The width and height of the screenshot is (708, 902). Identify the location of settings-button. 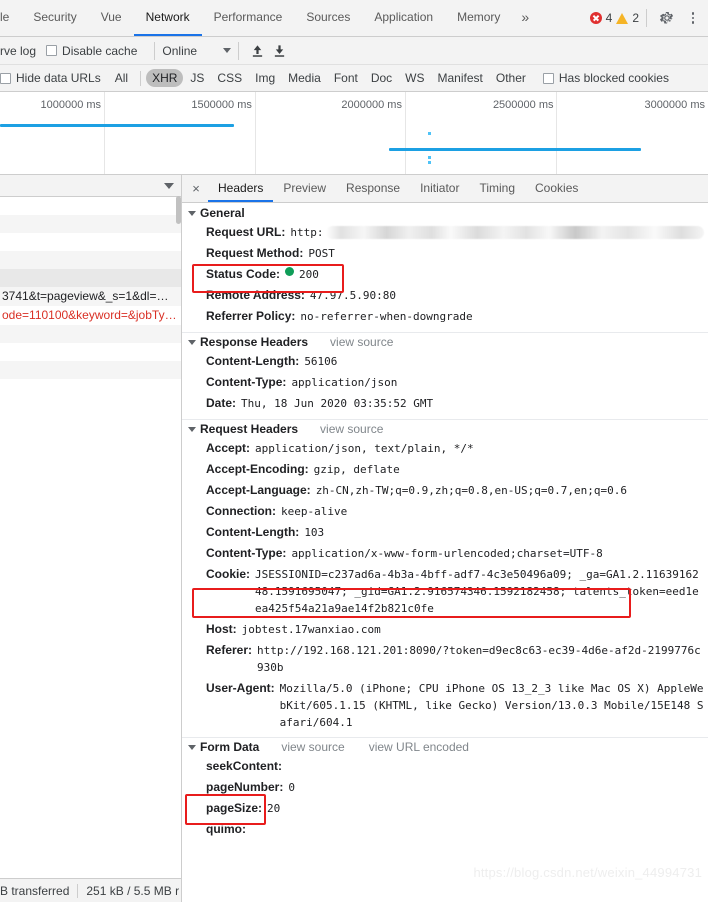
(667, 18).